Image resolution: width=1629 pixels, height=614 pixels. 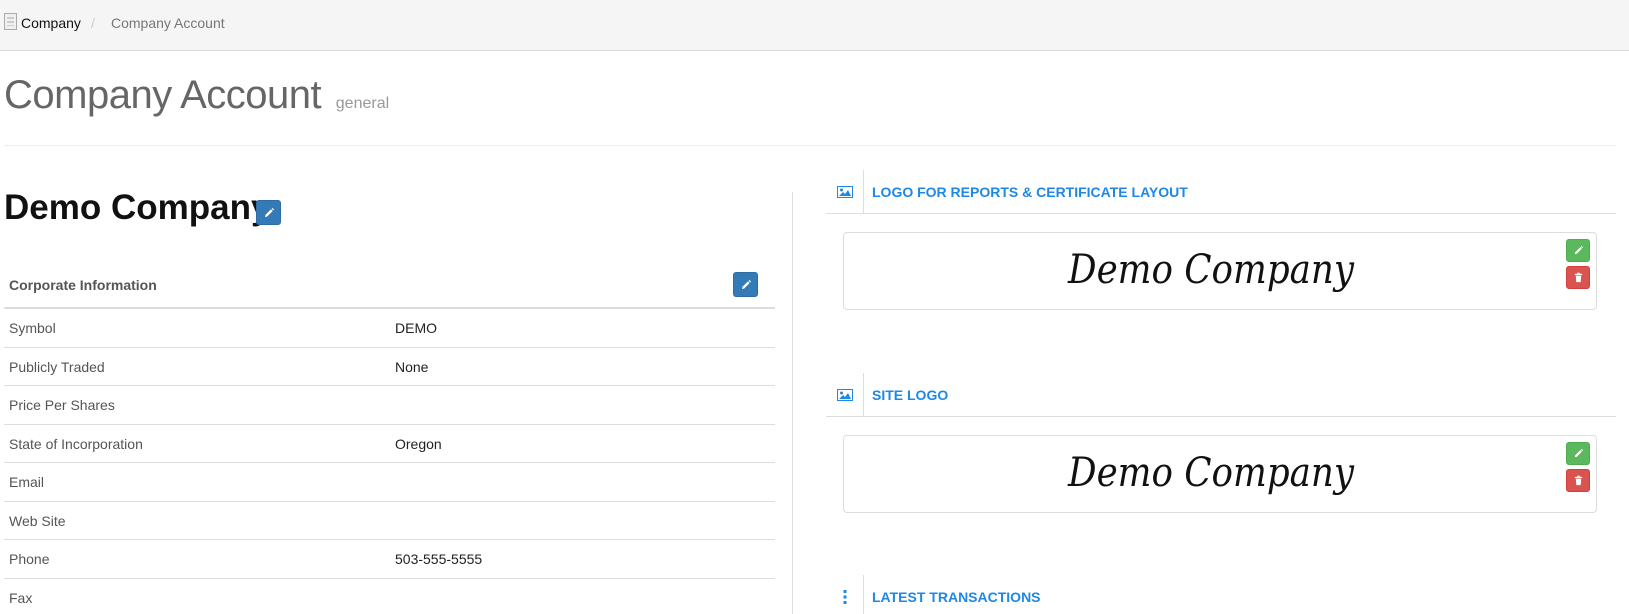 I want to click on column-divider, so click(x=792, y=403).